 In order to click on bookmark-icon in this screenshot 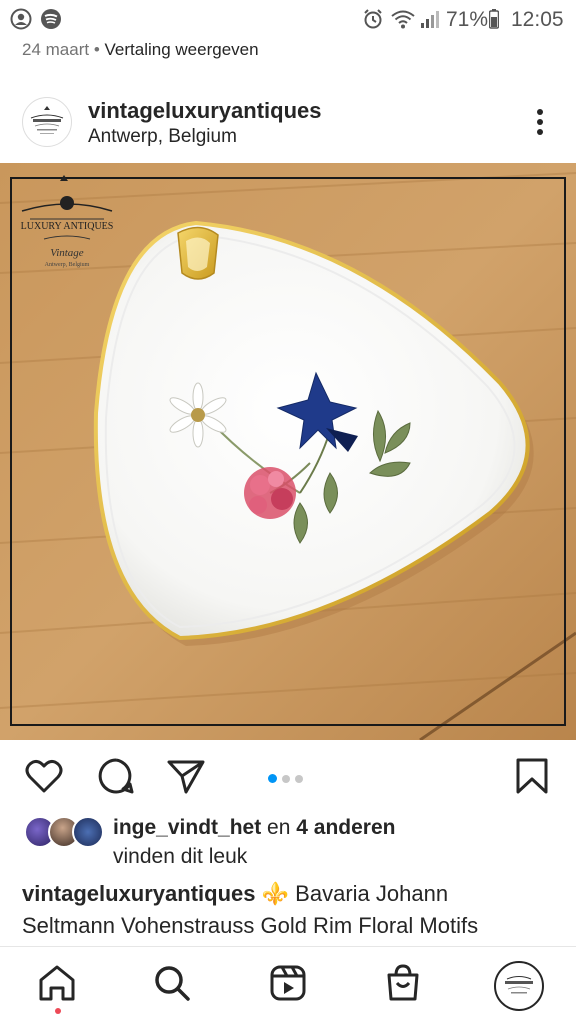, I will do `click(532, 776)`.